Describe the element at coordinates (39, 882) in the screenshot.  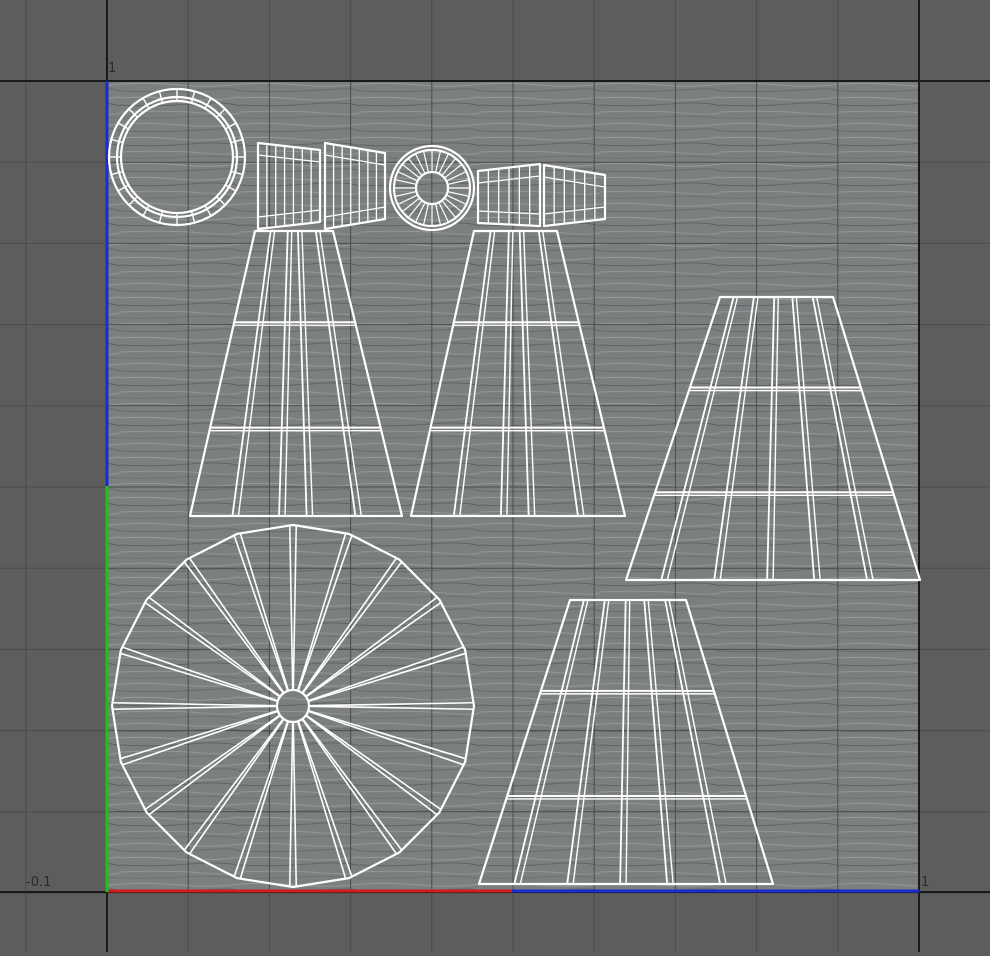
I see `origin-offset-label: -0.1` at that location.